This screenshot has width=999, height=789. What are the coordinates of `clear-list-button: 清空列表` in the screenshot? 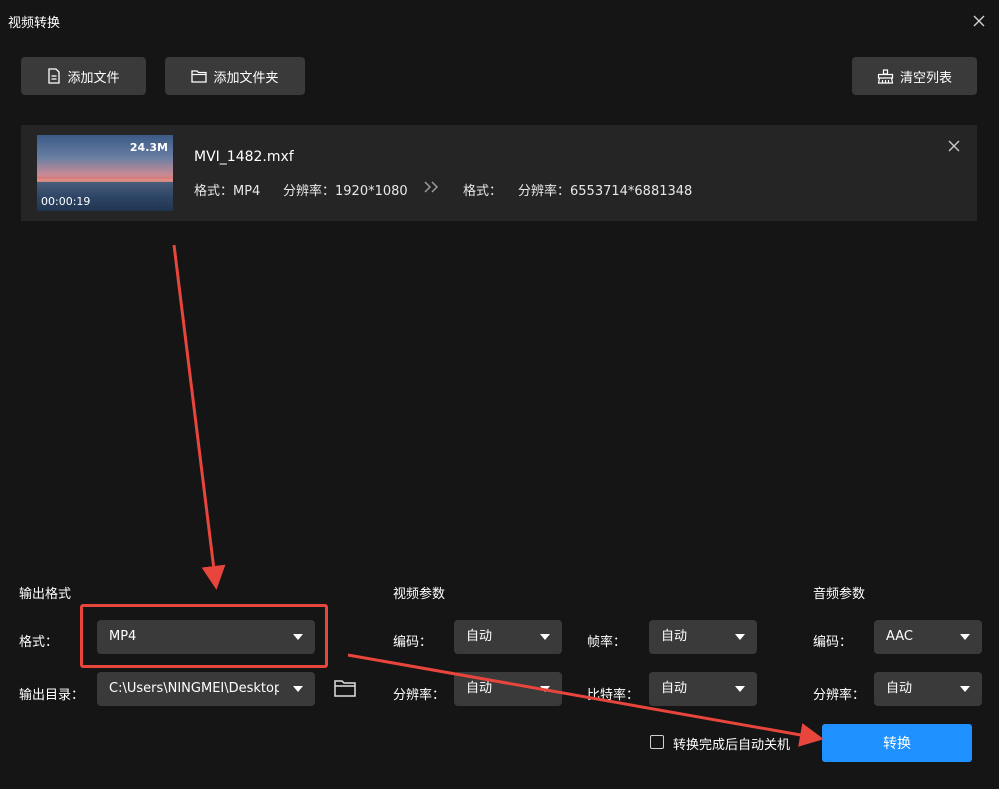 It's located at (914, 76).